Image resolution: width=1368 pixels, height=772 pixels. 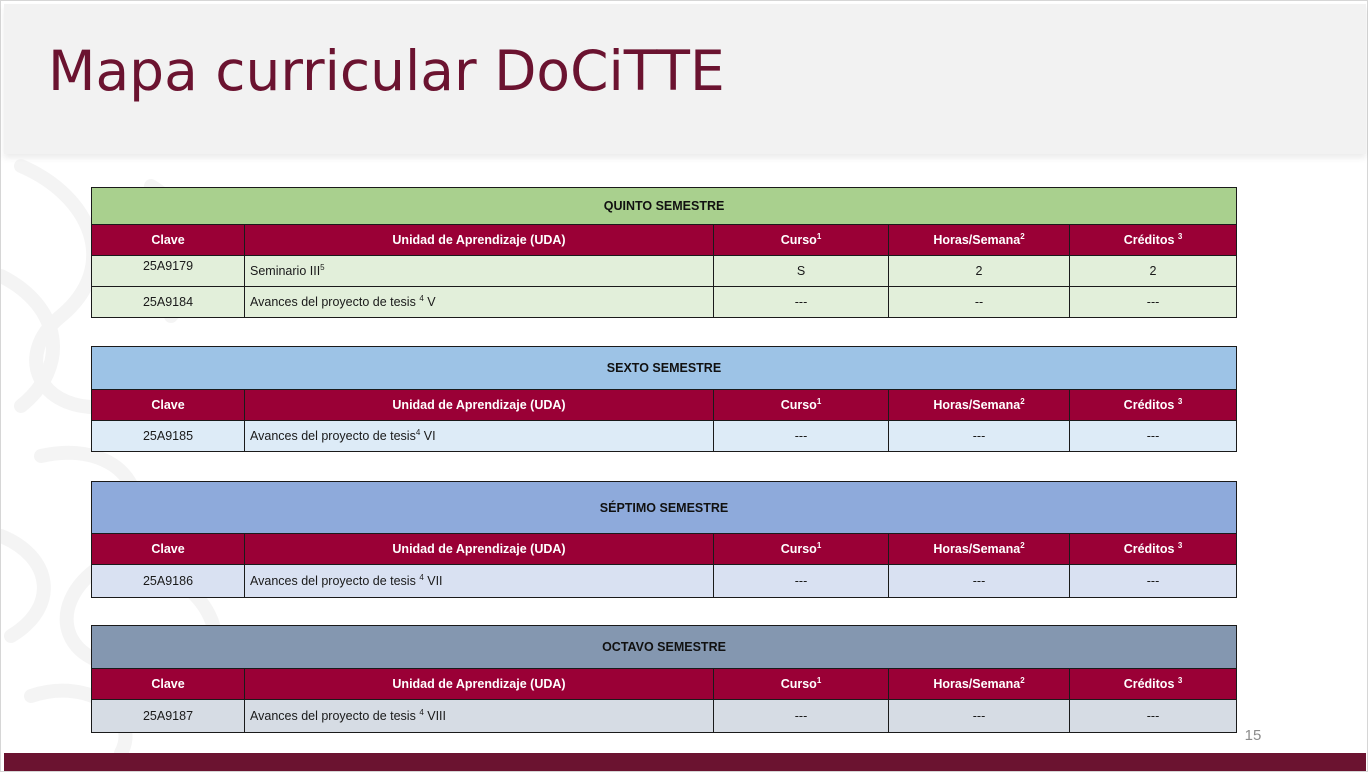 I want to click on cell-horas: --, so click(x=979, y=302).